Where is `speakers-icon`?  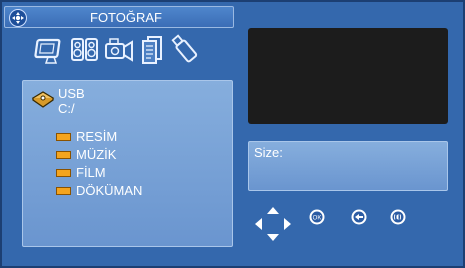
speakers-icon is located at coordinates (84, 49).